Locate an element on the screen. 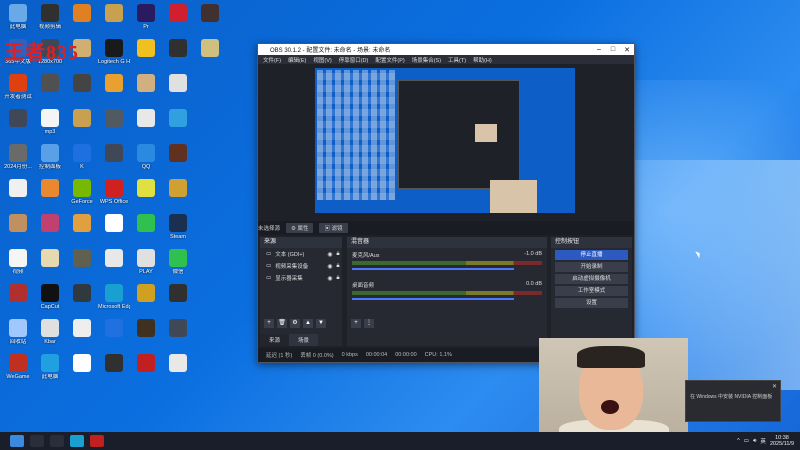  input-language: 英 is located at coordinates (763, 441).